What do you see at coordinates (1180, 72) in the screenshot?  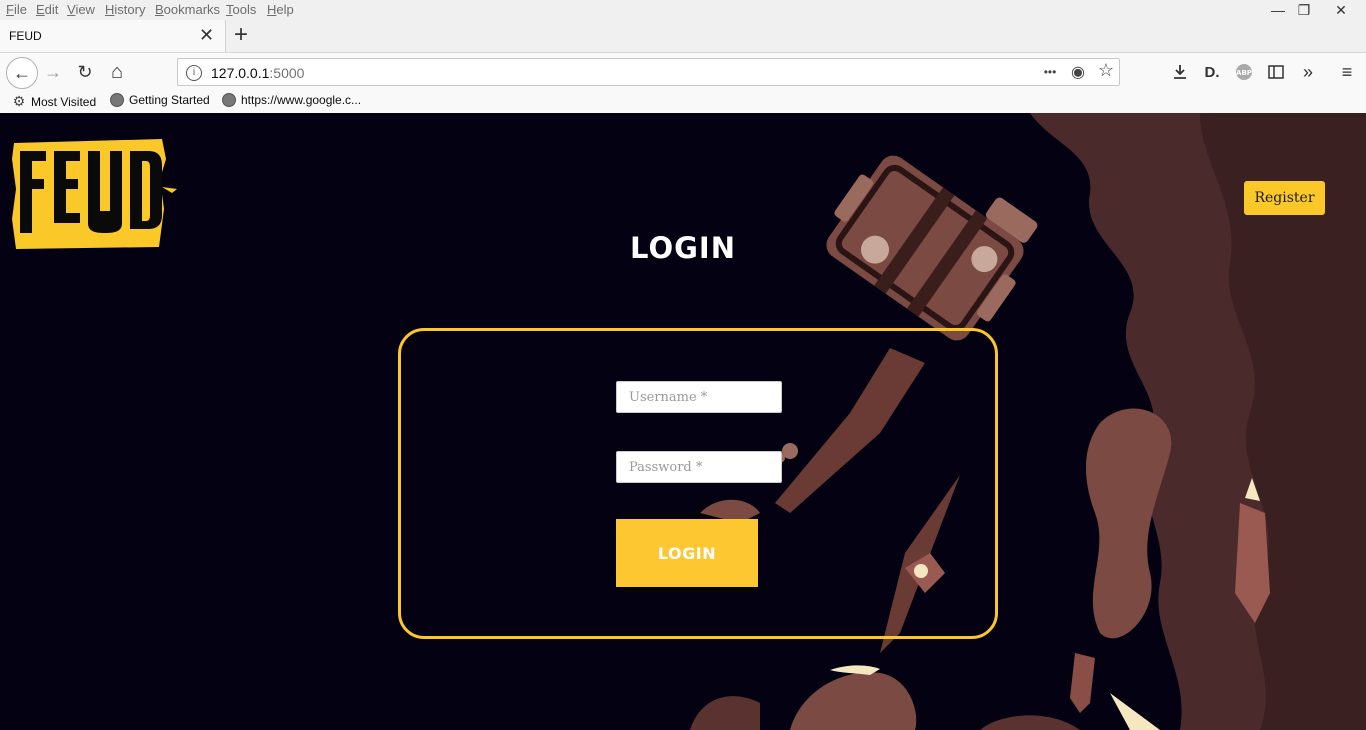 I see `download-icon` at bounding box center [1180, 72].